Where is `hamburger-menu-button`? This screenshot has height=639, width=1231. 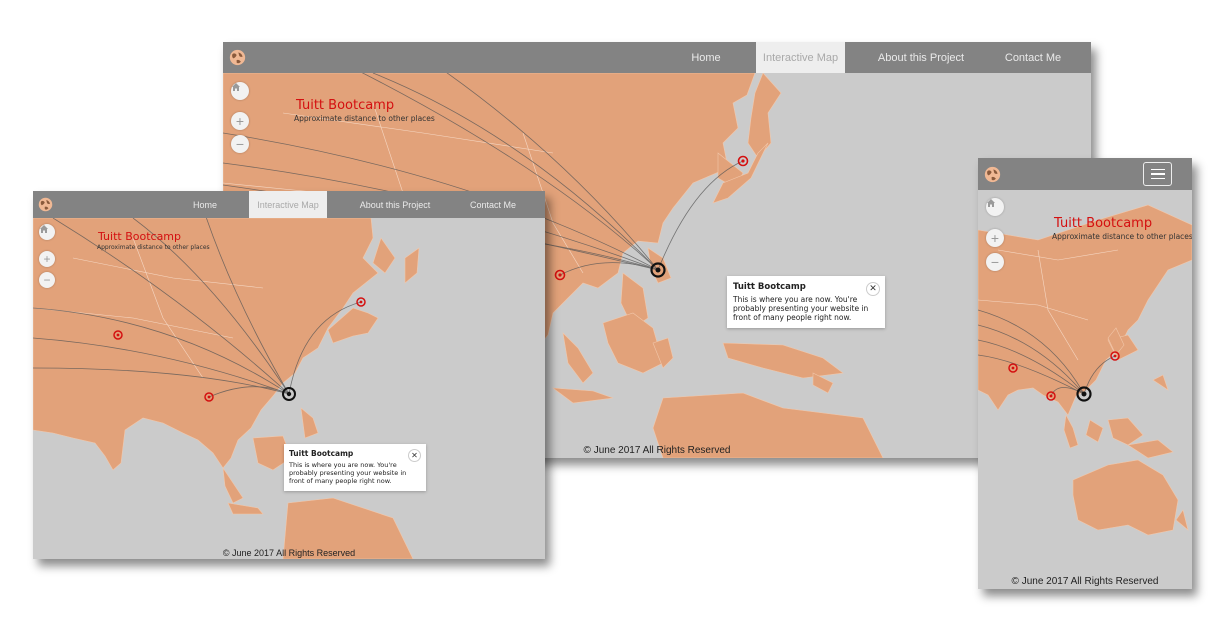 hamburger-menu-button is located at coordinates (1157, 174).